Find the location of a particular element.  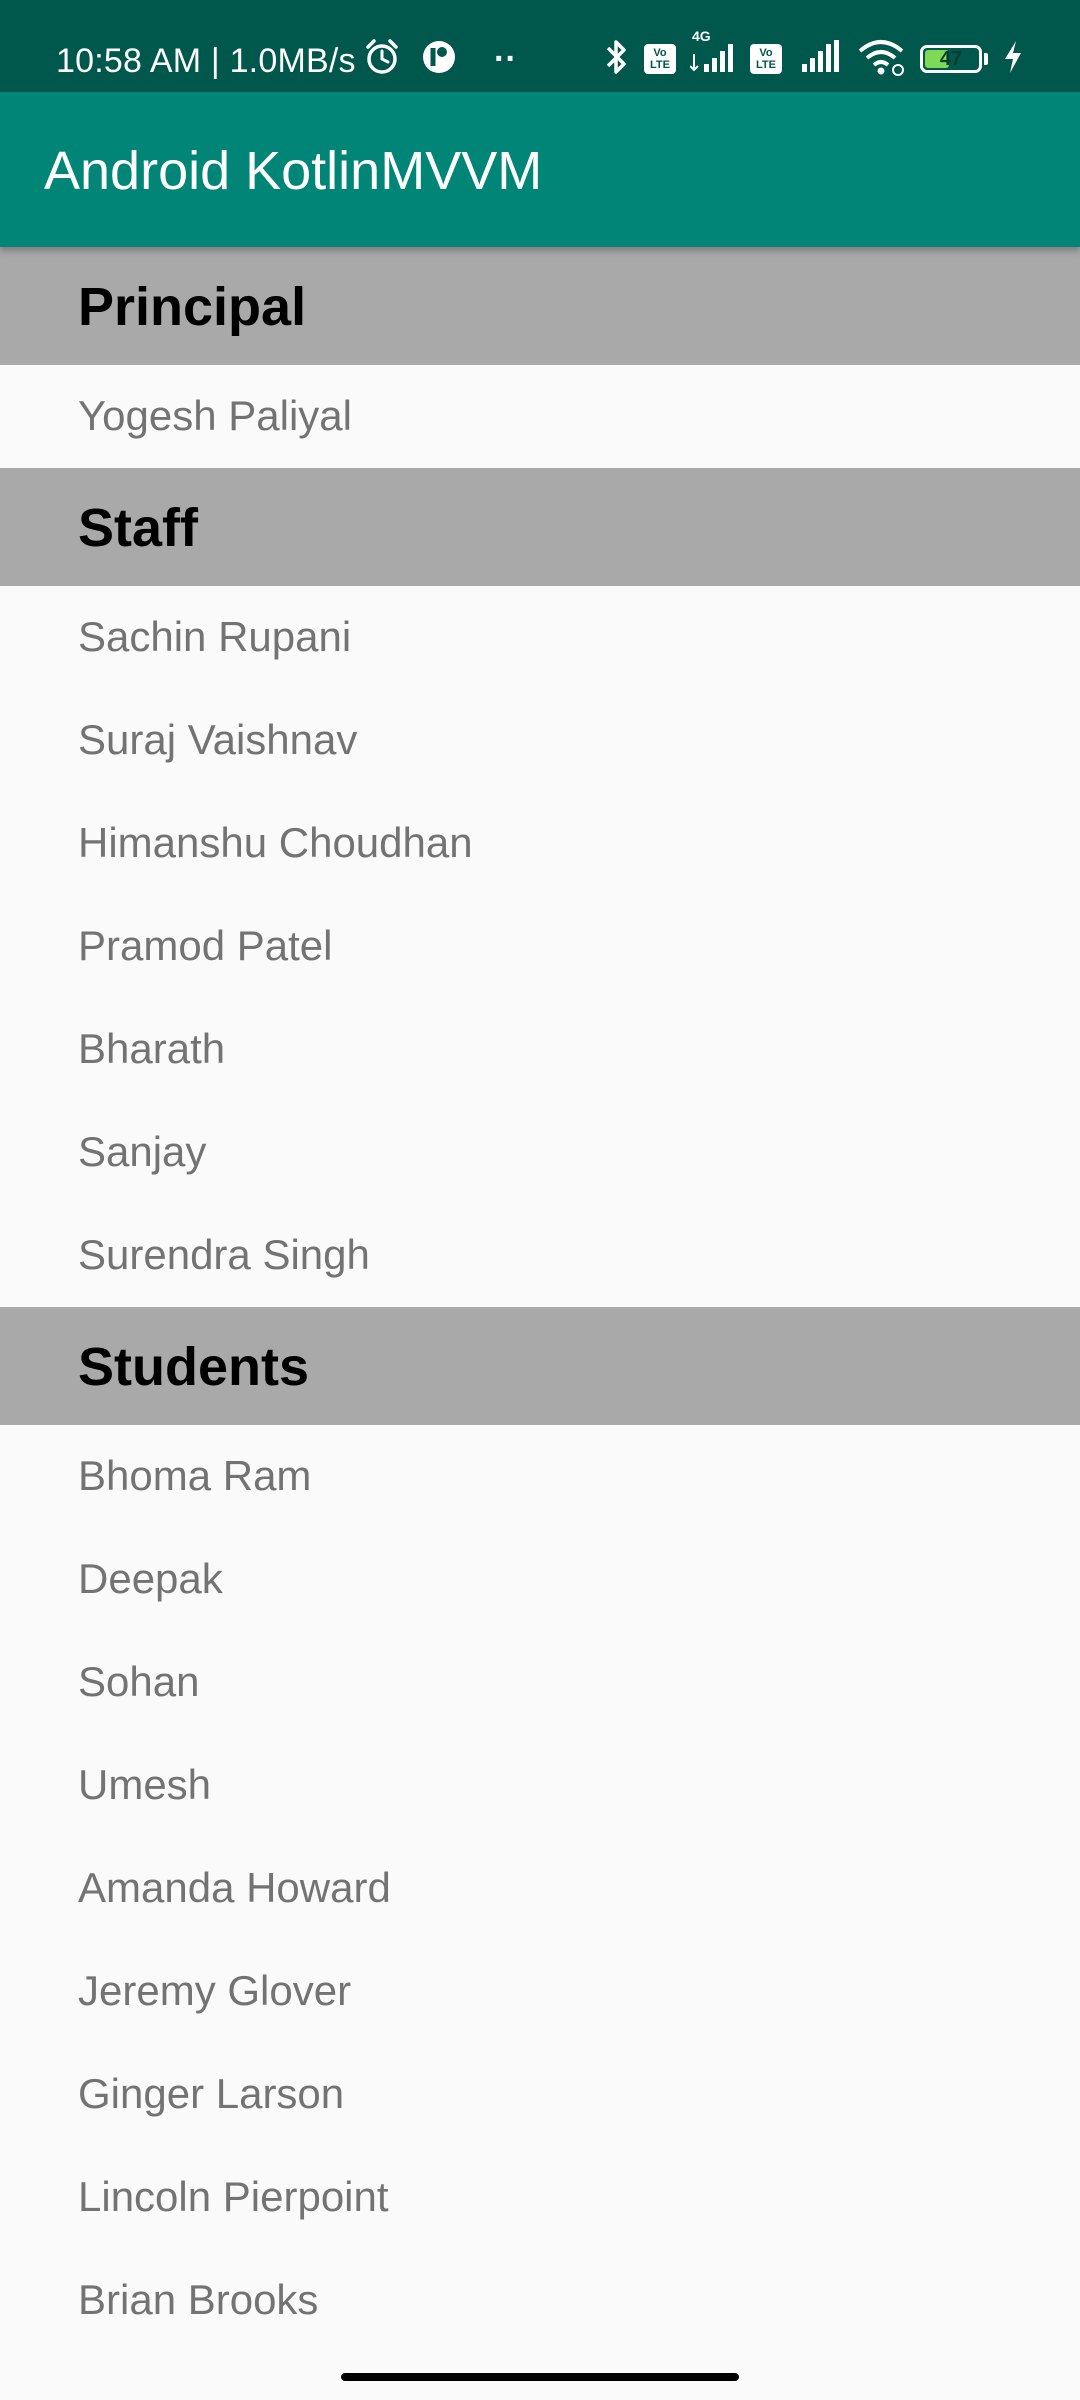

list-item-name: Surendra Singh is located at coordinates (224, 1254).